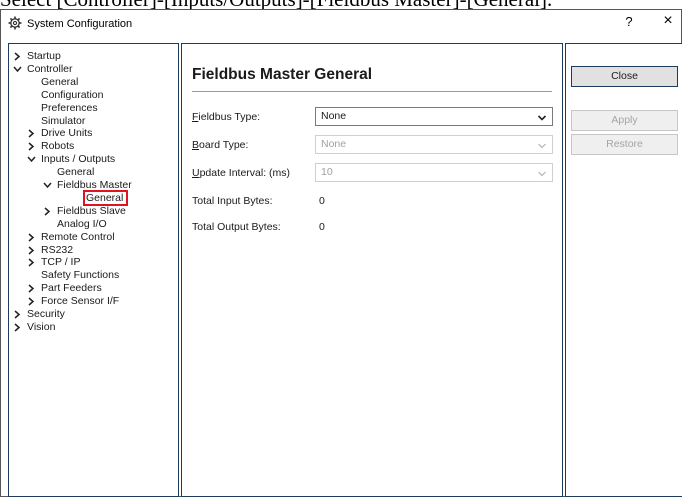 The image size is (682, 497). Describe the element at coordinates (67, 133) in the screenshot. I see `tree-item-label: Drive Units` at that location.